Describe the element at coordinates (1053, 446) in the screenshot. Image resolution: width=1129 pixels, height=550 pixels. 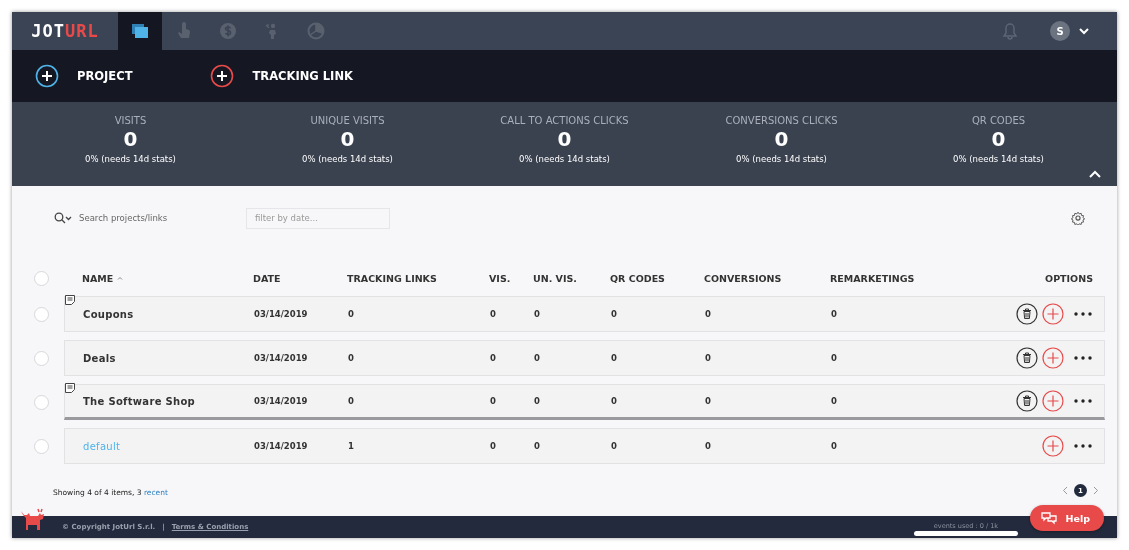
I see `add-icon` at that location.